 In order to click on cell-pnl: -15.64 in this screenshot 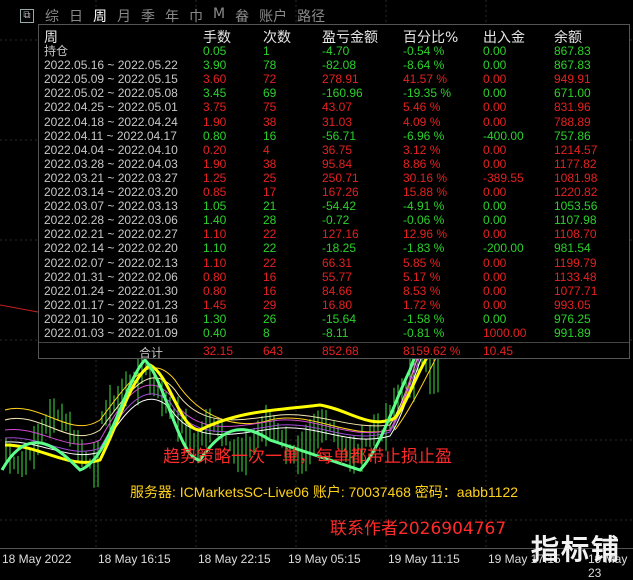, I will do `click(339, 318)`.